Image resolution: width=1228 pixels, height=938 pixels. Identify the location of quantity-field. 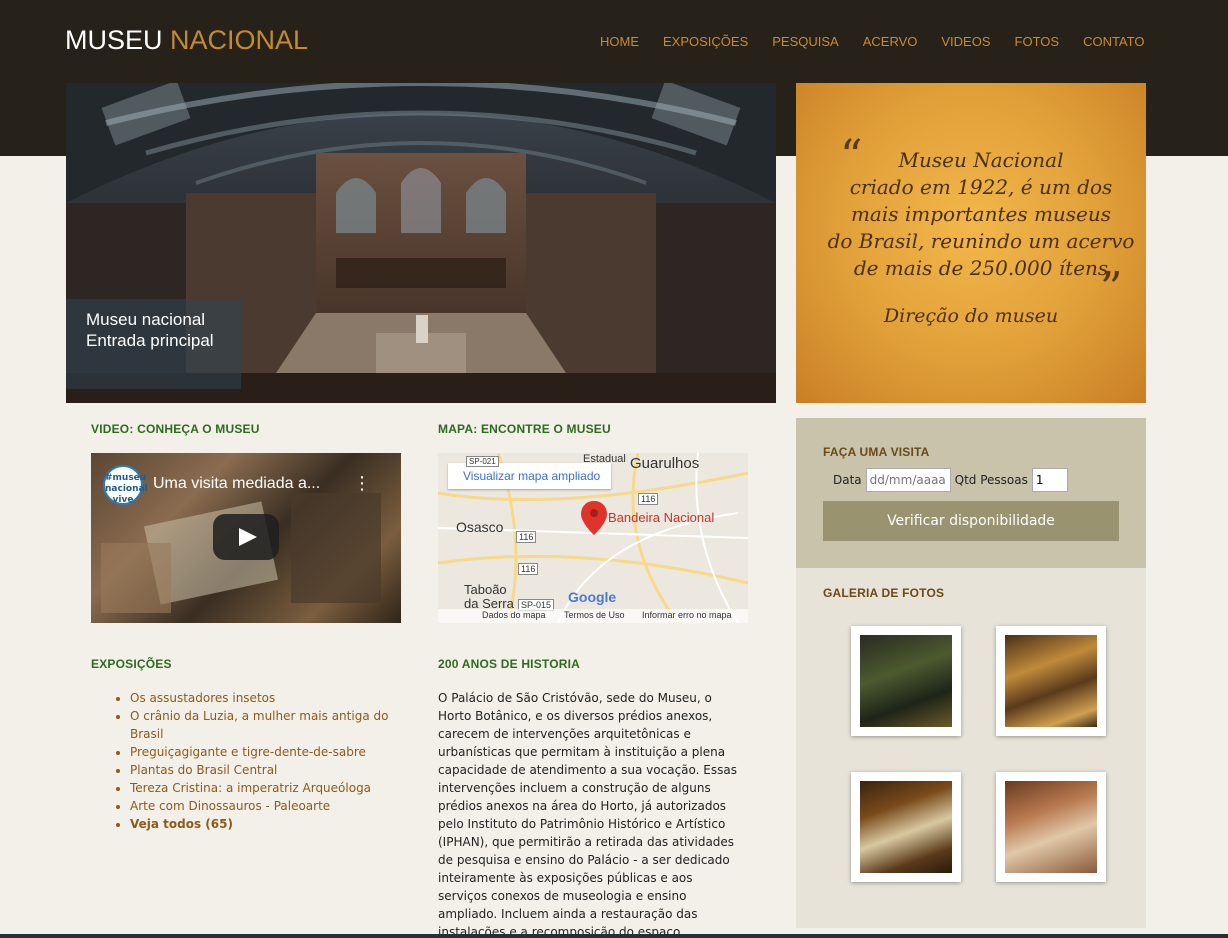
(1049, 480).